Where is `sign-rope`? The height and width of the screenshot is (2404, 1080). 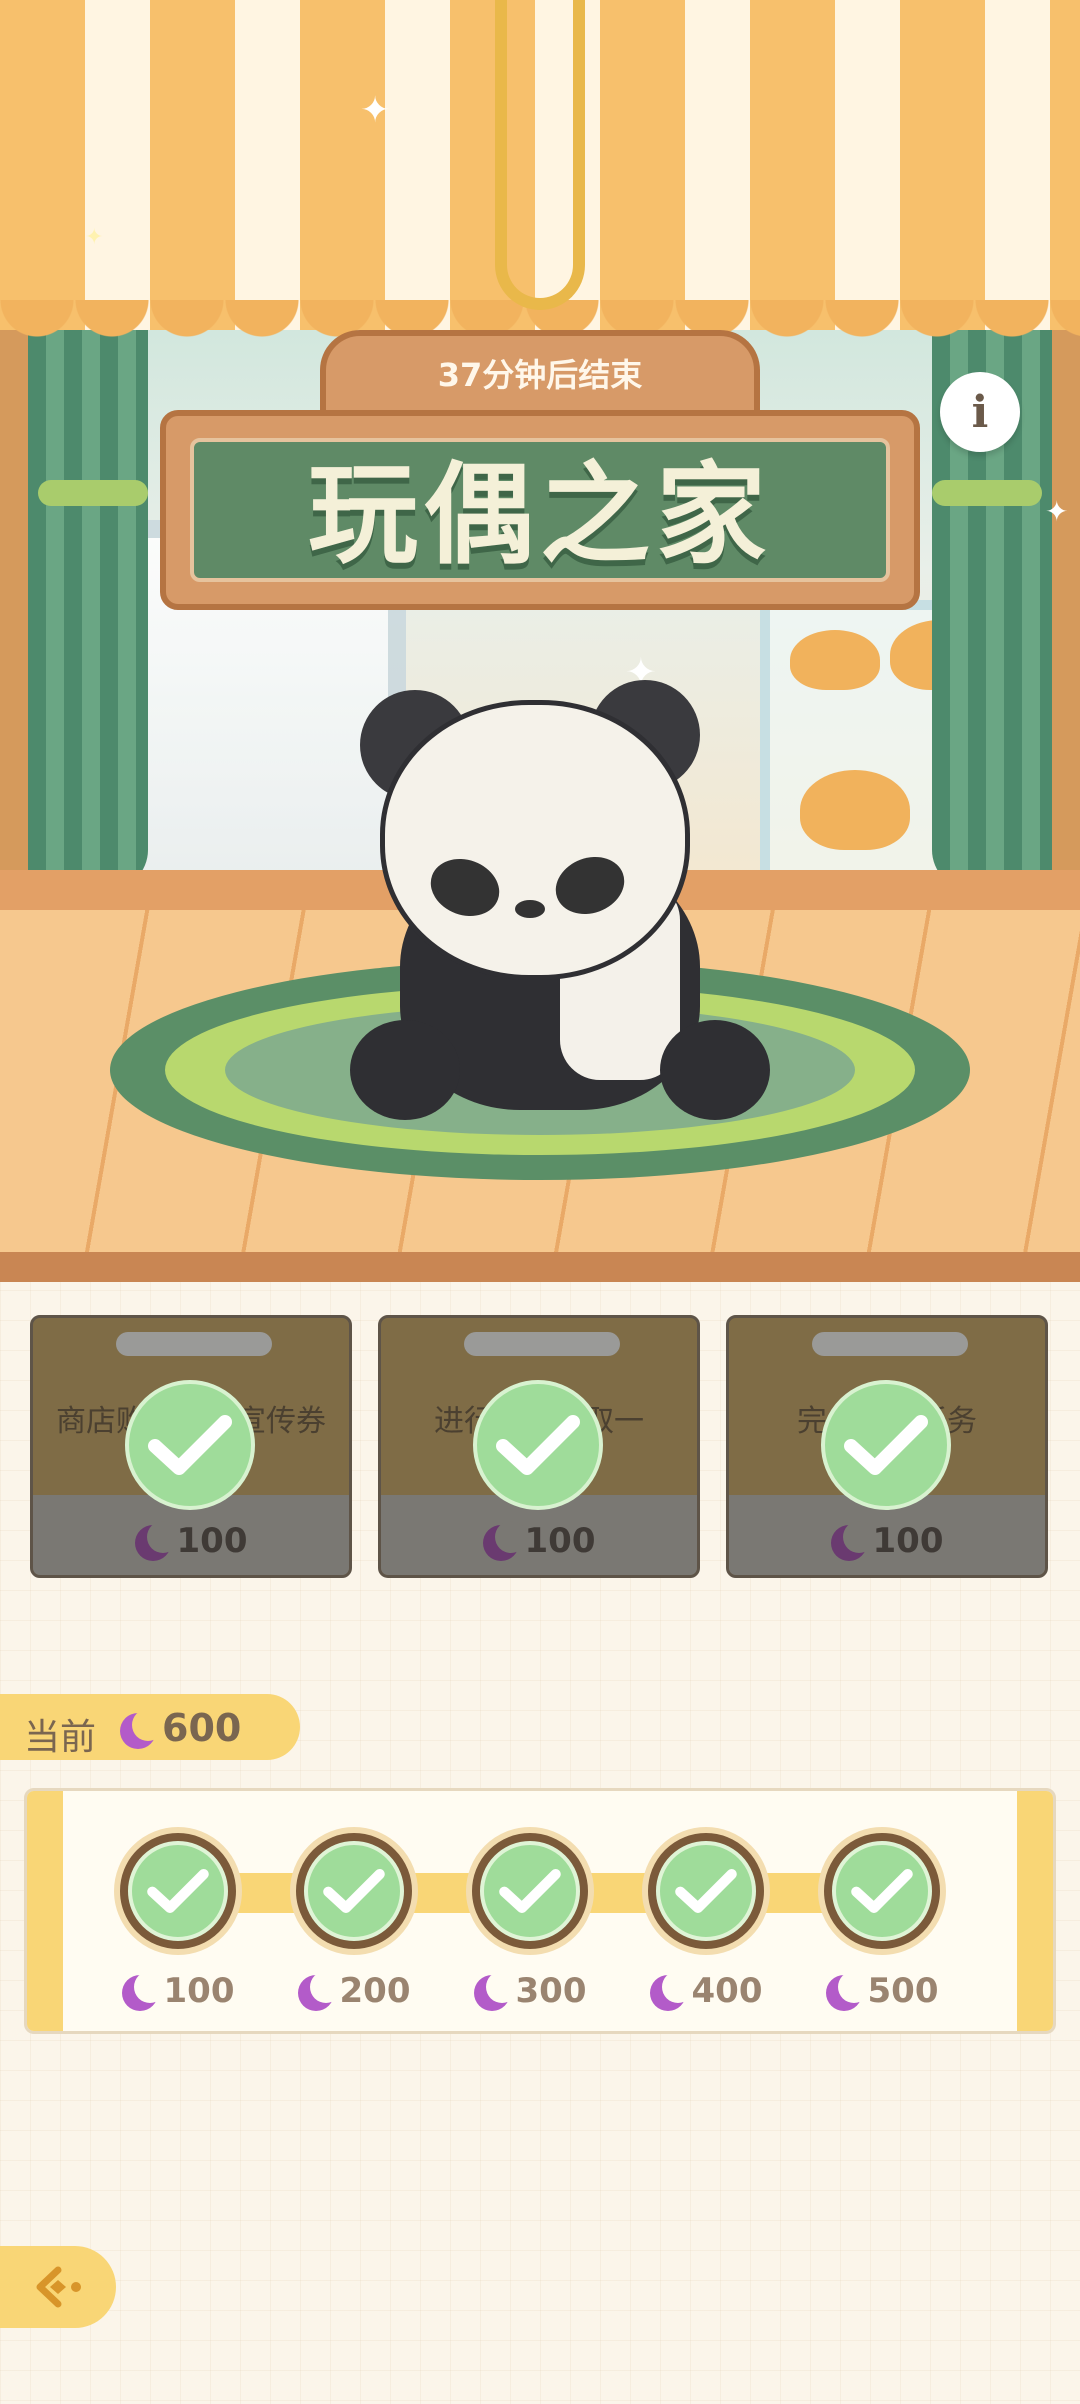 sign-rope is located at coordinates (540, 155).